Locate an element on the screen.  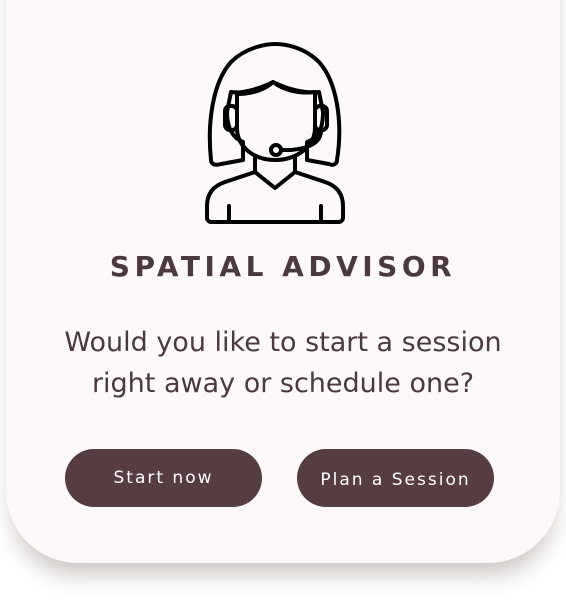
plan-session-button: Plan a Session is located at coordinates (395, 478).